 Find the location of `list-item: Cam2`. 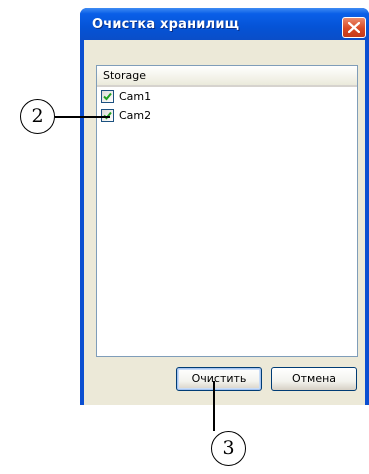

list-item: Cam2 is located at coordinates (221, 115).